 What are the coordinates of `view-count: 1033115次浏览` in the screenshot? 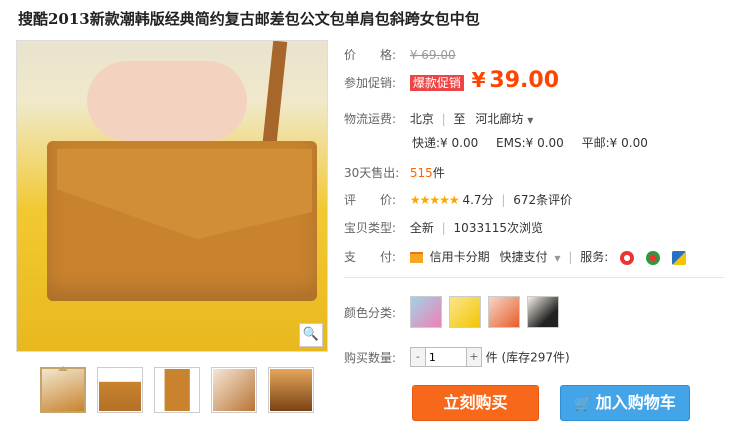 It's located at (498, 228).